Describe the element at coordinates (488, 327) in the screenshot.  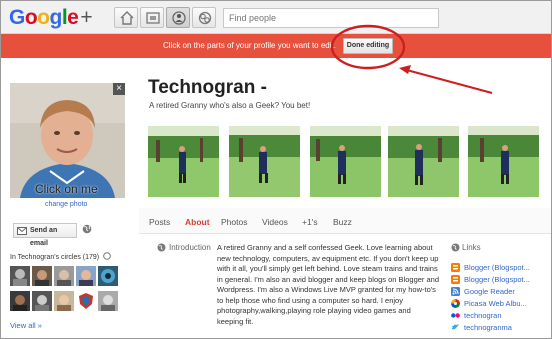
I see `link-label: technogranma` at that location.